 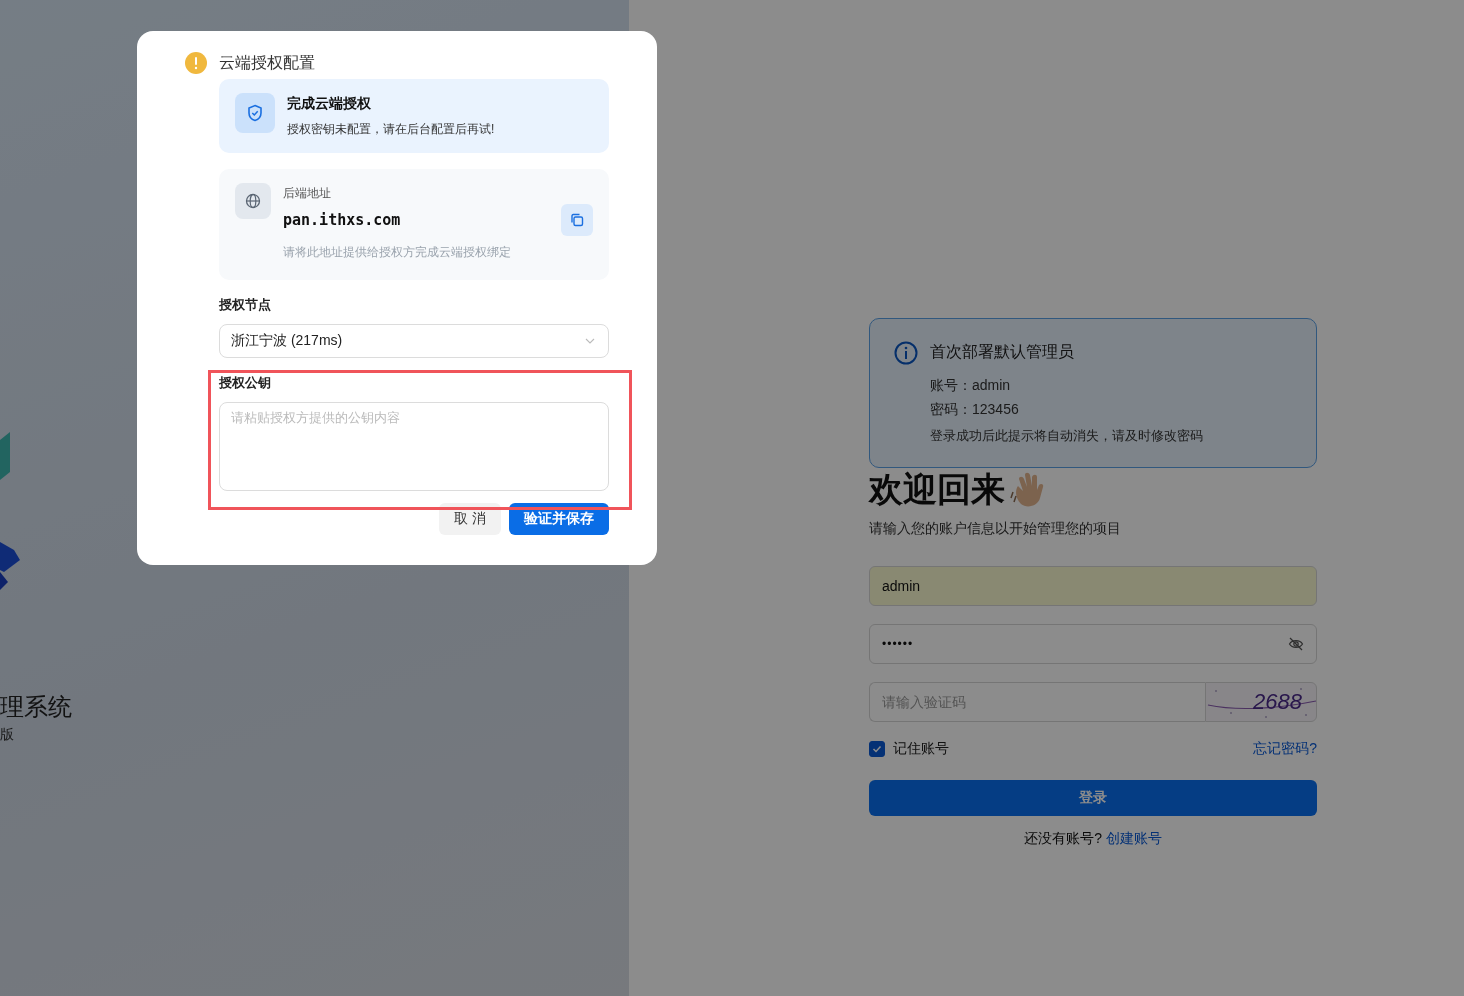 I want to click on check-icon, so click(x=877, y=749).